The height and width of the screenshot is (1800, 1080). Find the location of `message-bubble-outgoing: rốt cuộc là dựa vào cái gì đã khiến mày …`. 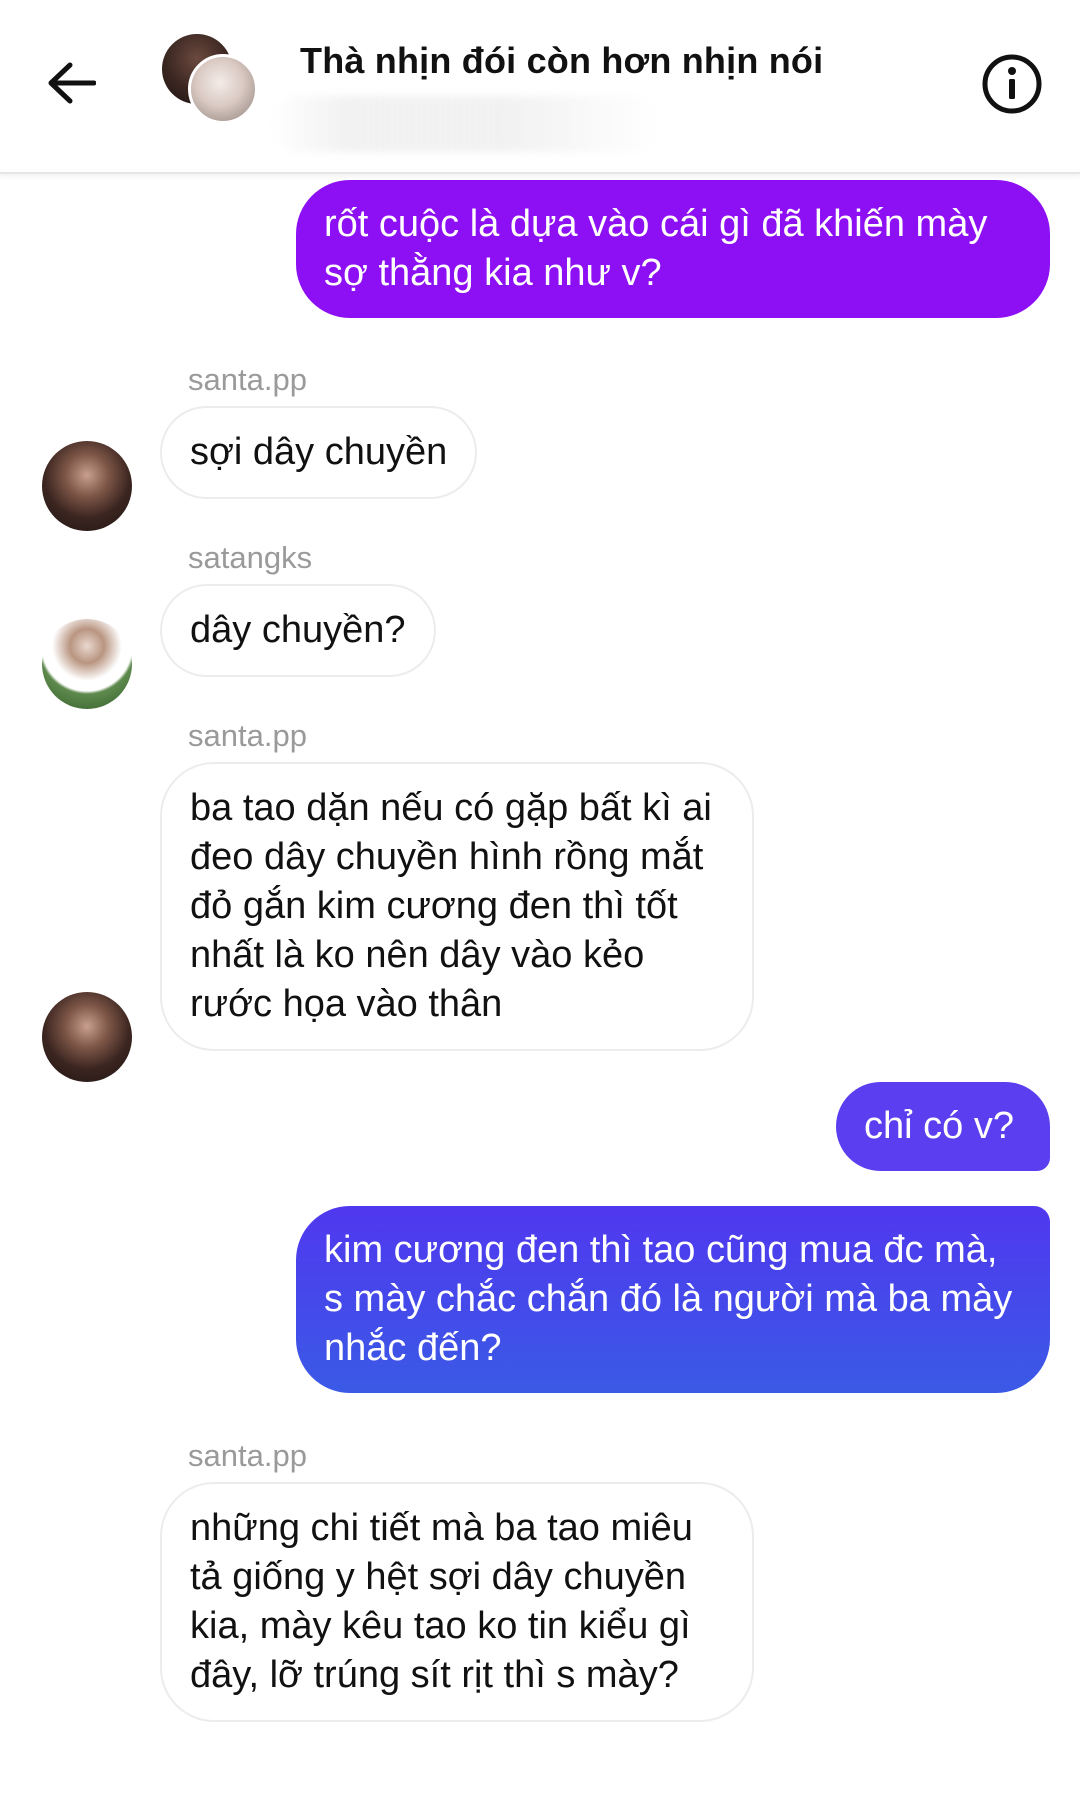

message-bubble-outgoing: rốt cuộc là dựa vào cái gì đã khiến mày … is located at coordinates (673, 249).